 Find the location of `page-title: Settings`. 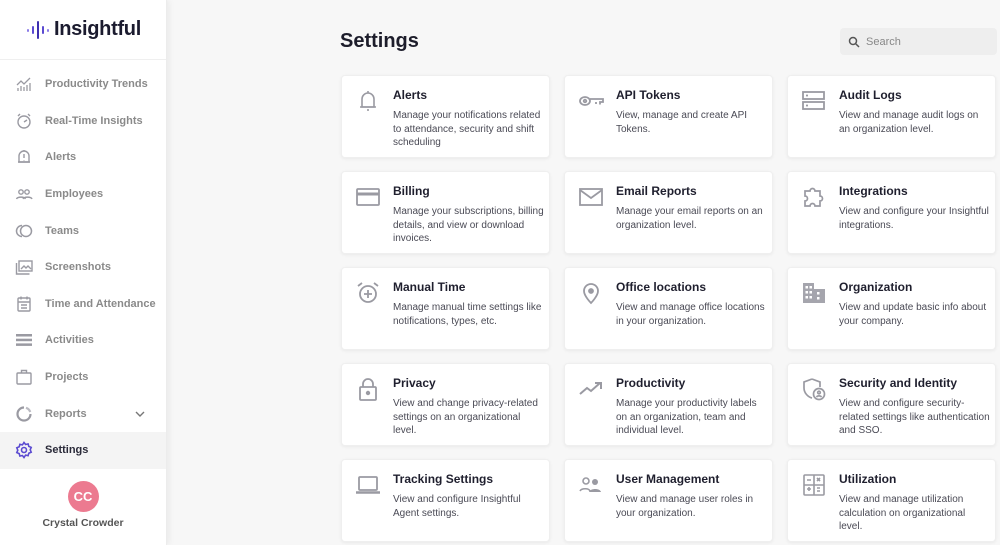

page-title: Settings is located at coordinates (379, 41).